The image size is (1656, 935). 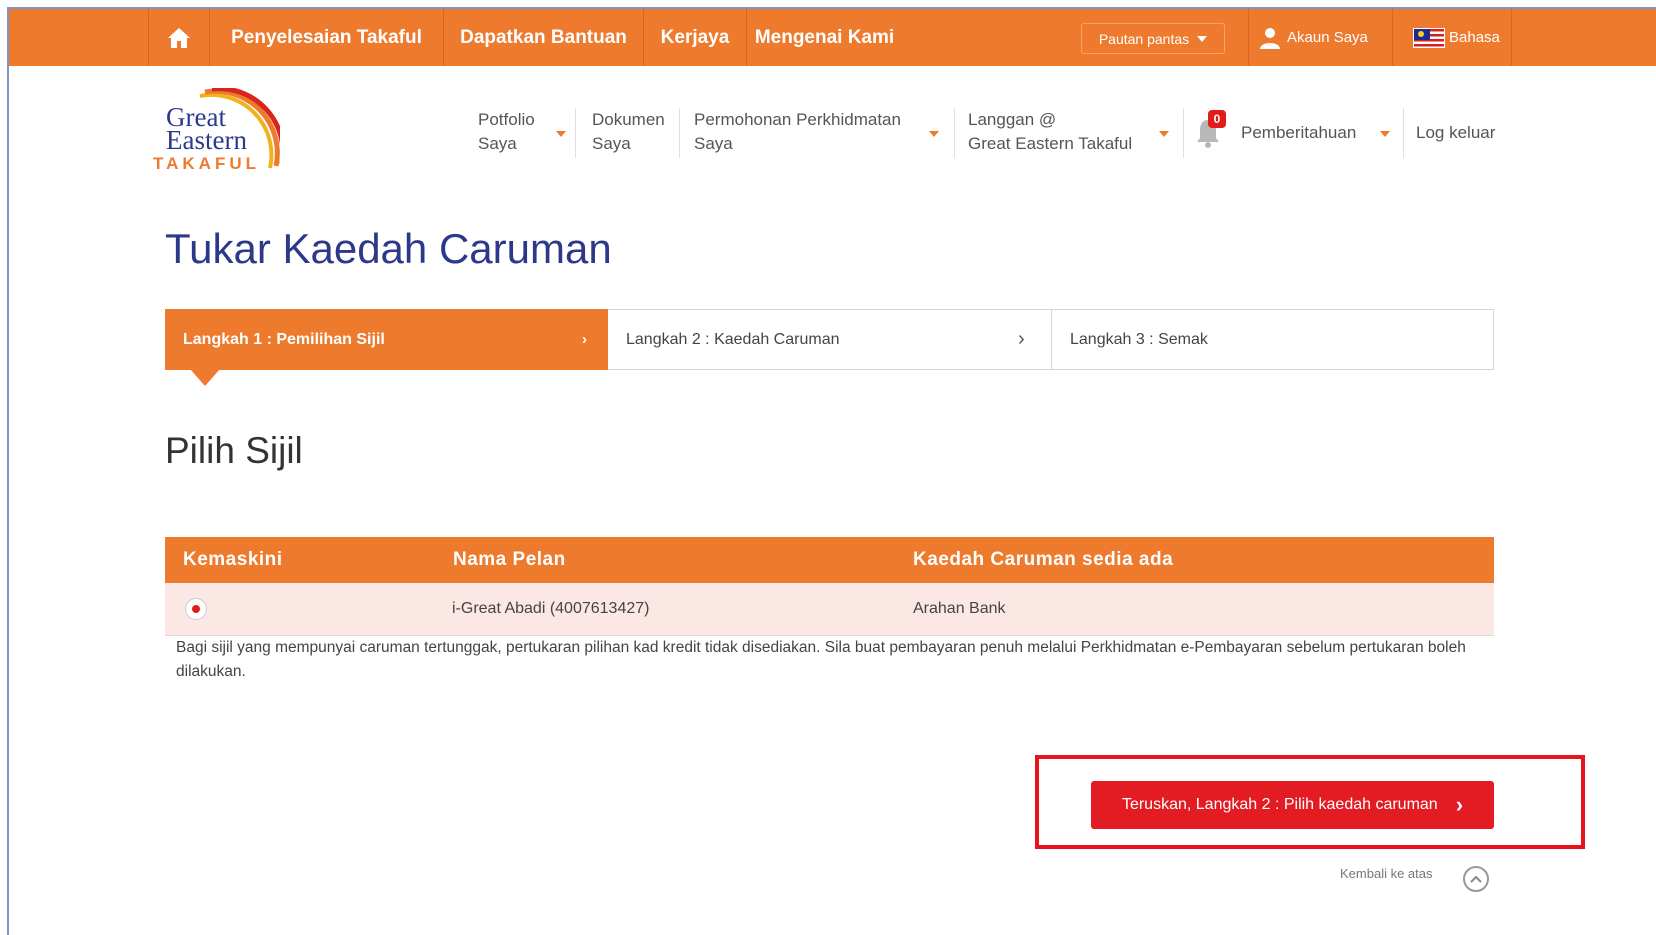 What do you see at coordinates (1273, 339) in the screenshot?
I see `step-3-tab: Langkah 3 : Semak` at bounding box center [1273, 339].